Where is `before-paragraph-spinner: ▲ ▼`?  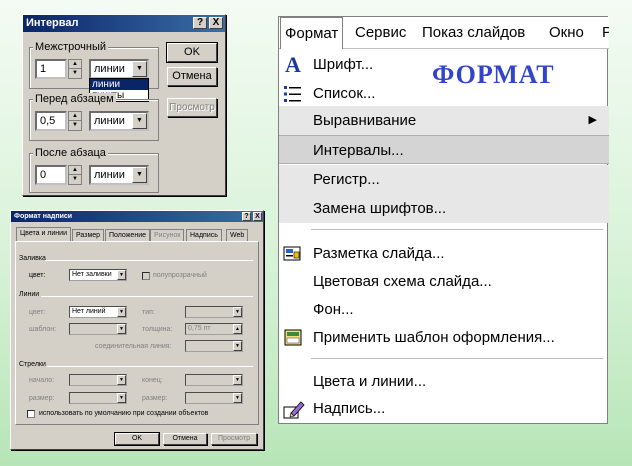
before-paragraph-spinner: ▲ ▼ is located at coordinates (75, 121).